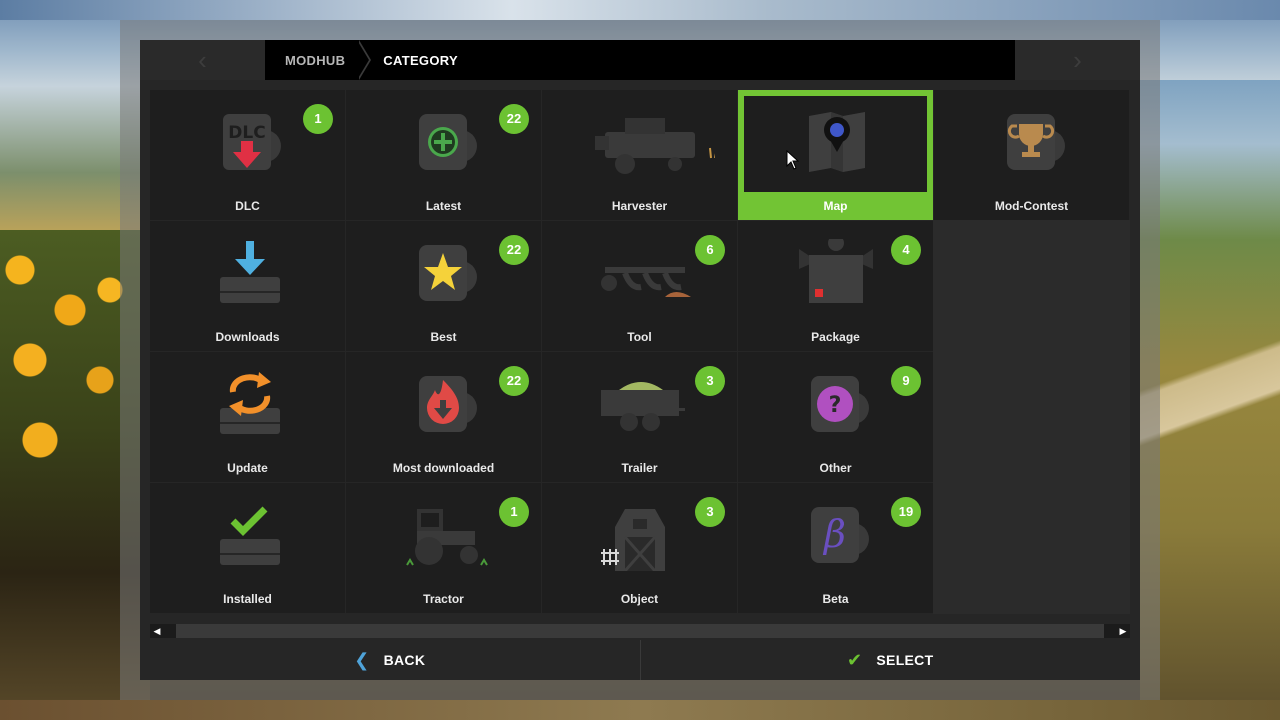 This screenshot has height=720, width=1280. What do you see at coordinates (246, 133) in the screenshot?
I see `svg-text: DLC` at bounding box center [246, 133].